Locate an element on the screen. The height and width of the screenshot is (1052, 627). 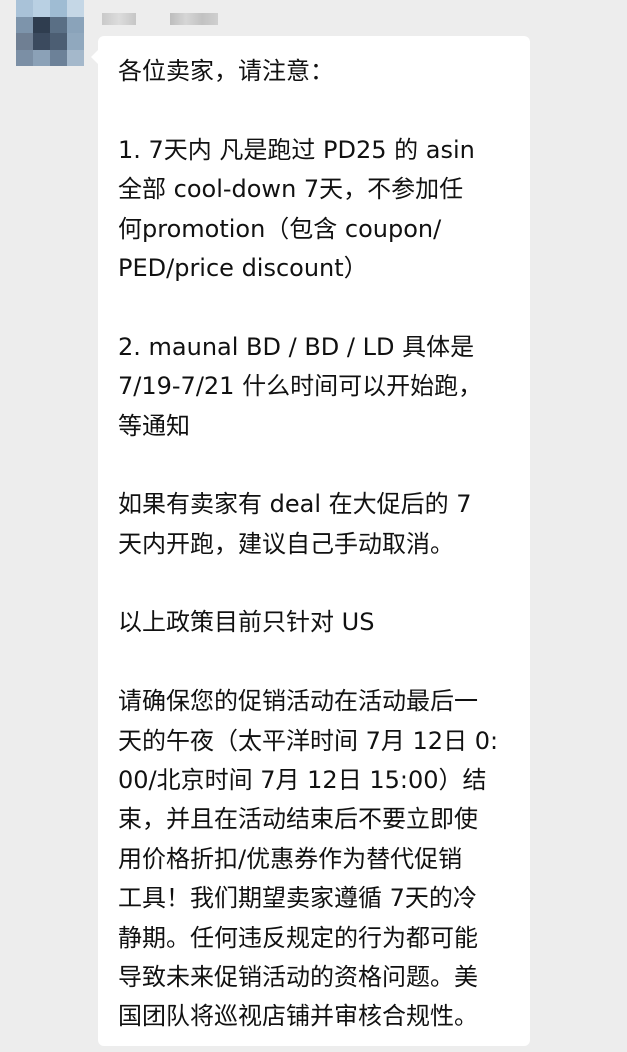
message-line: 导致未来促销活动的资格问题。美 is located at coordinates (298, 976).